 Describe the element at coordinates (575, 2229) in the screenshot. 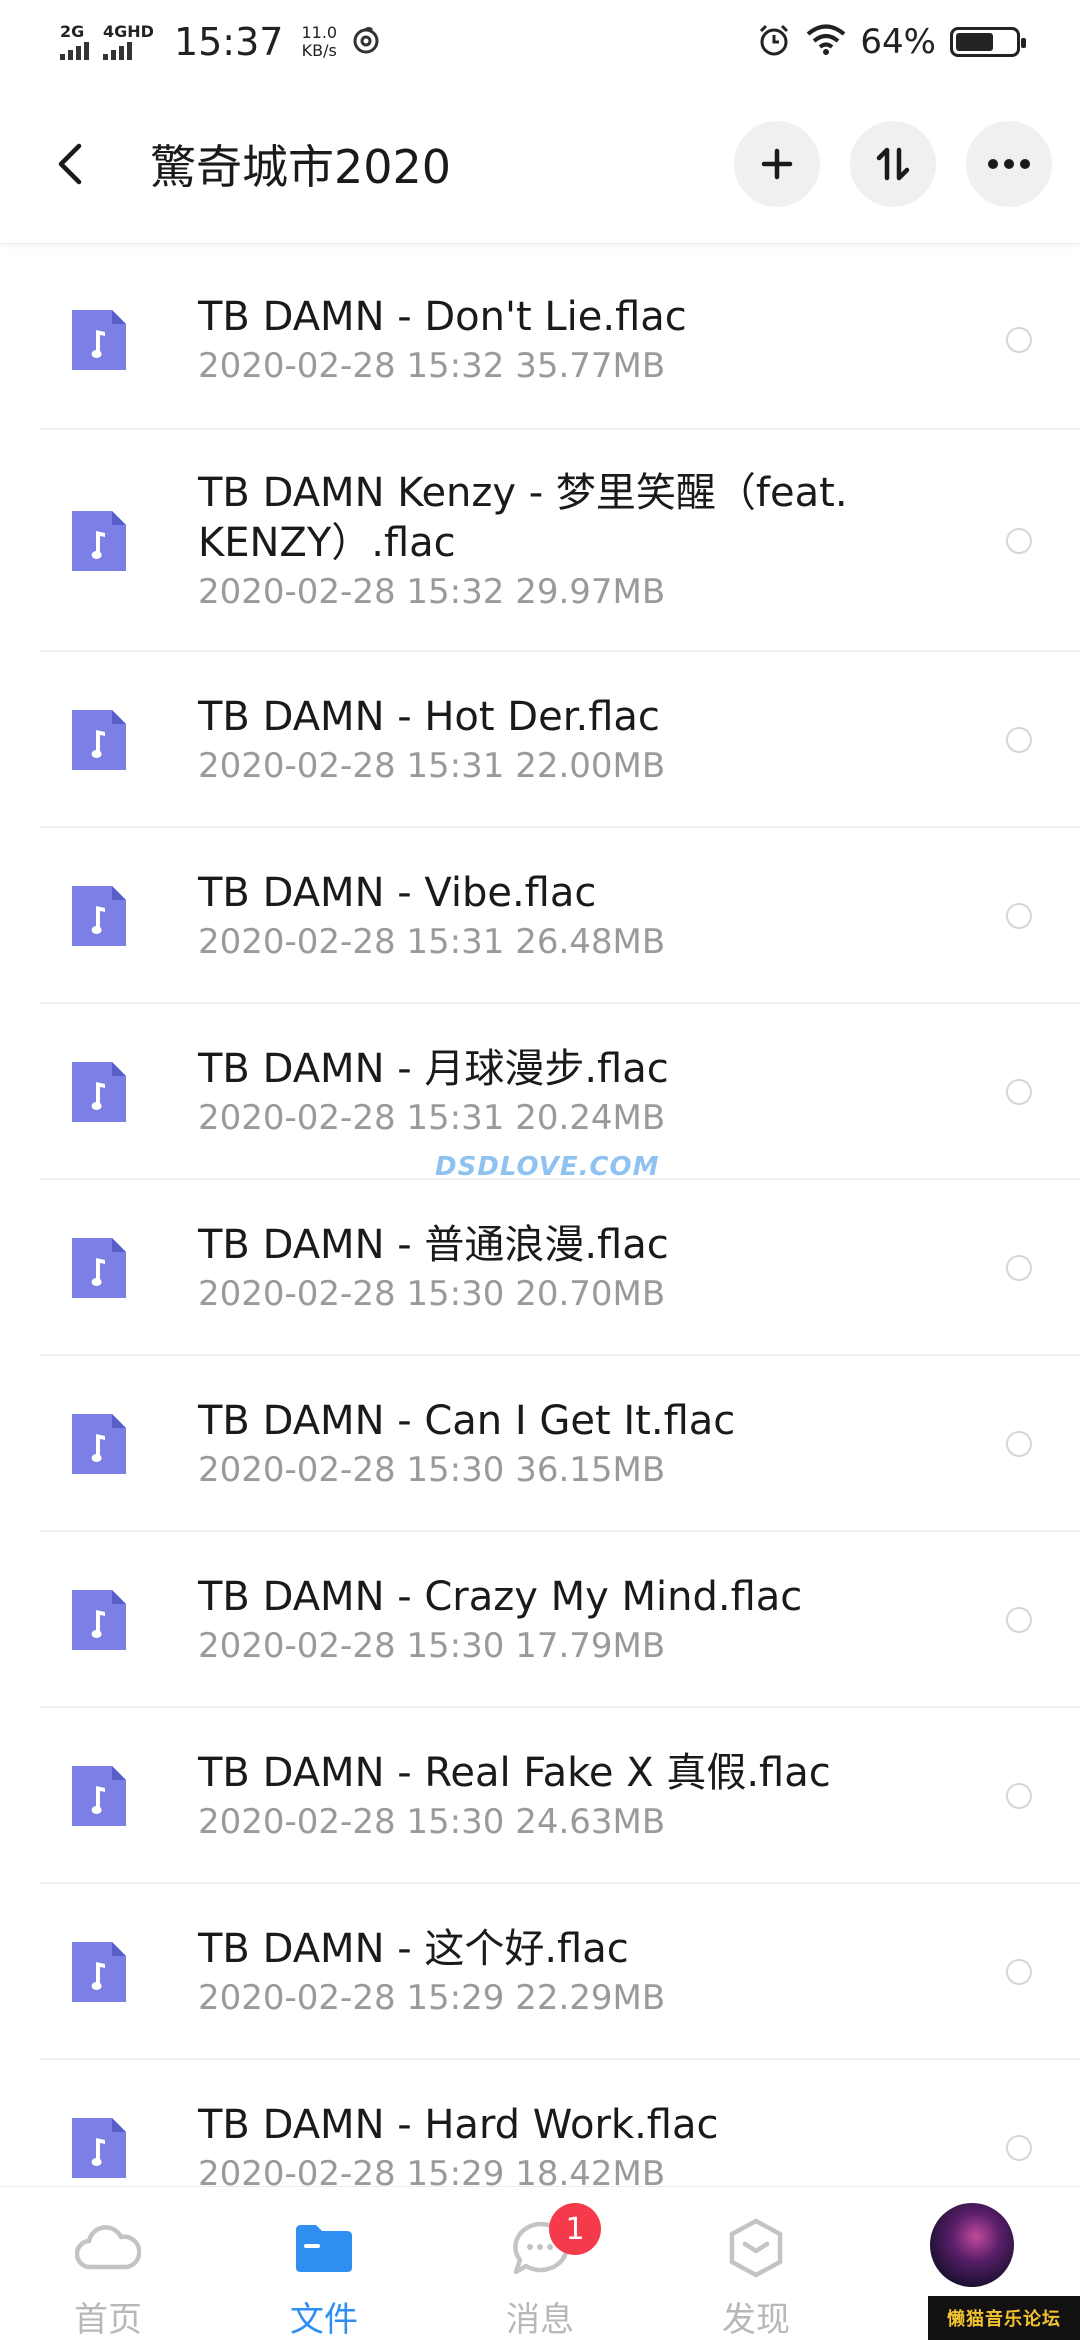

I see `message-badge: 1` at that location.